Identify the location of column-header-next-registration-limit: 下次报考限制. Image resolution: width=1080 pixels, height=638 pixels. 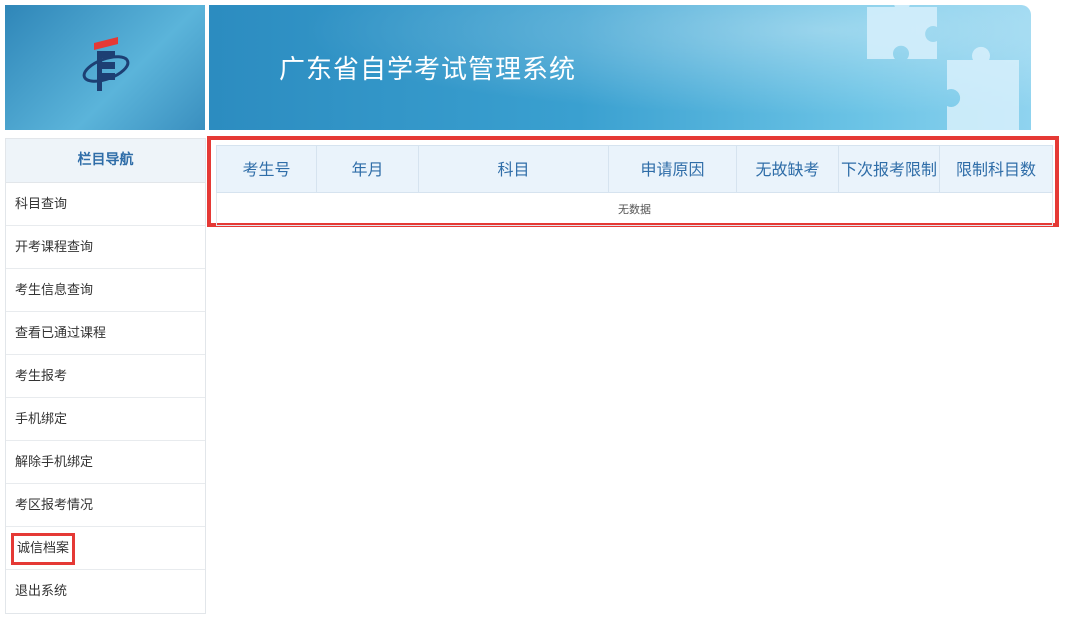
(889, 169).